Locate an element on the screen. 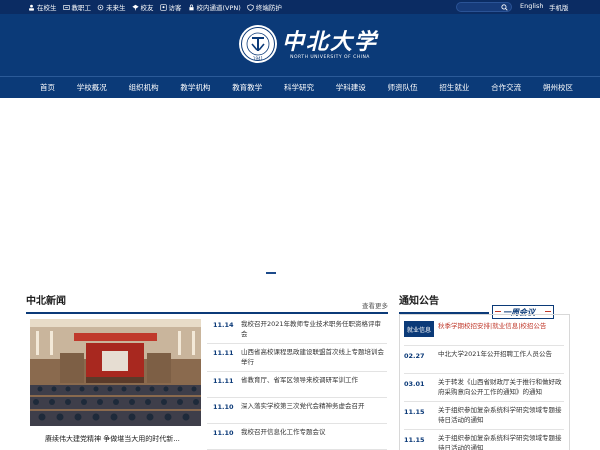 Image resolution: width=600 pixels, height=450 pixels. audience-link-label: 教职工 is located at coordinates (81, 8).